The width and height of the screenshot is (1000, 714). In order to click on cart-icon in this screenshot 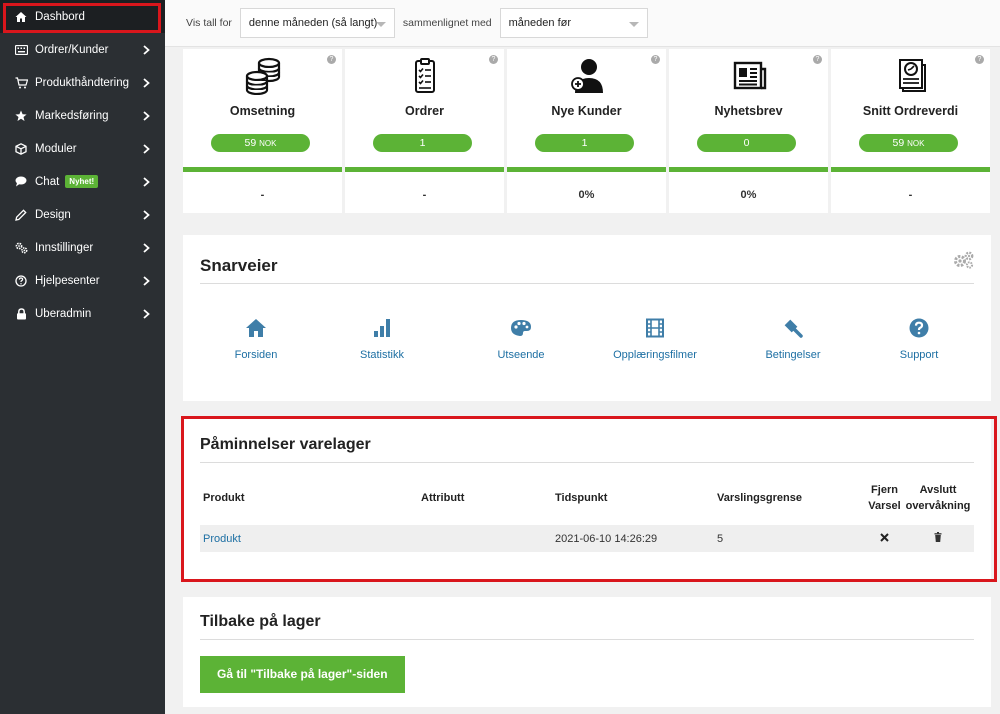, I will do `click(21, 83)`.